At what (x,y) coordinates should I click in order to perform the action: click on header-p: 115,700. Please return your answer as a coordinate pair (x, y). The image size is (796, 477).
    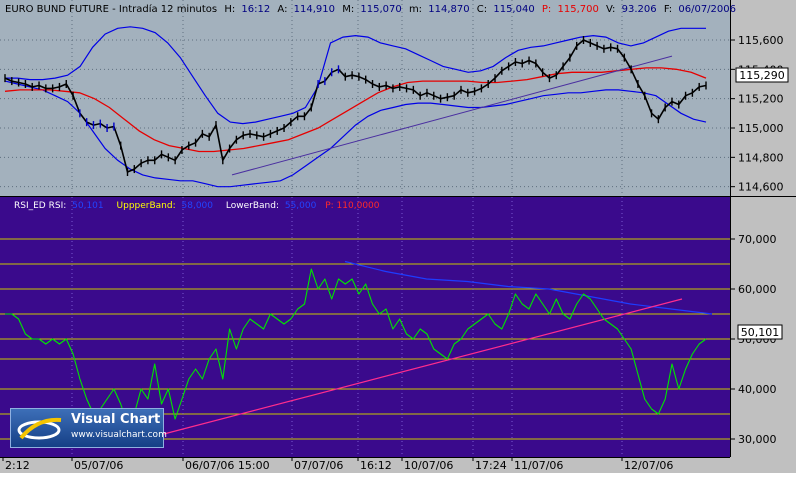
    Looking at the image, I should click on (577, 9).